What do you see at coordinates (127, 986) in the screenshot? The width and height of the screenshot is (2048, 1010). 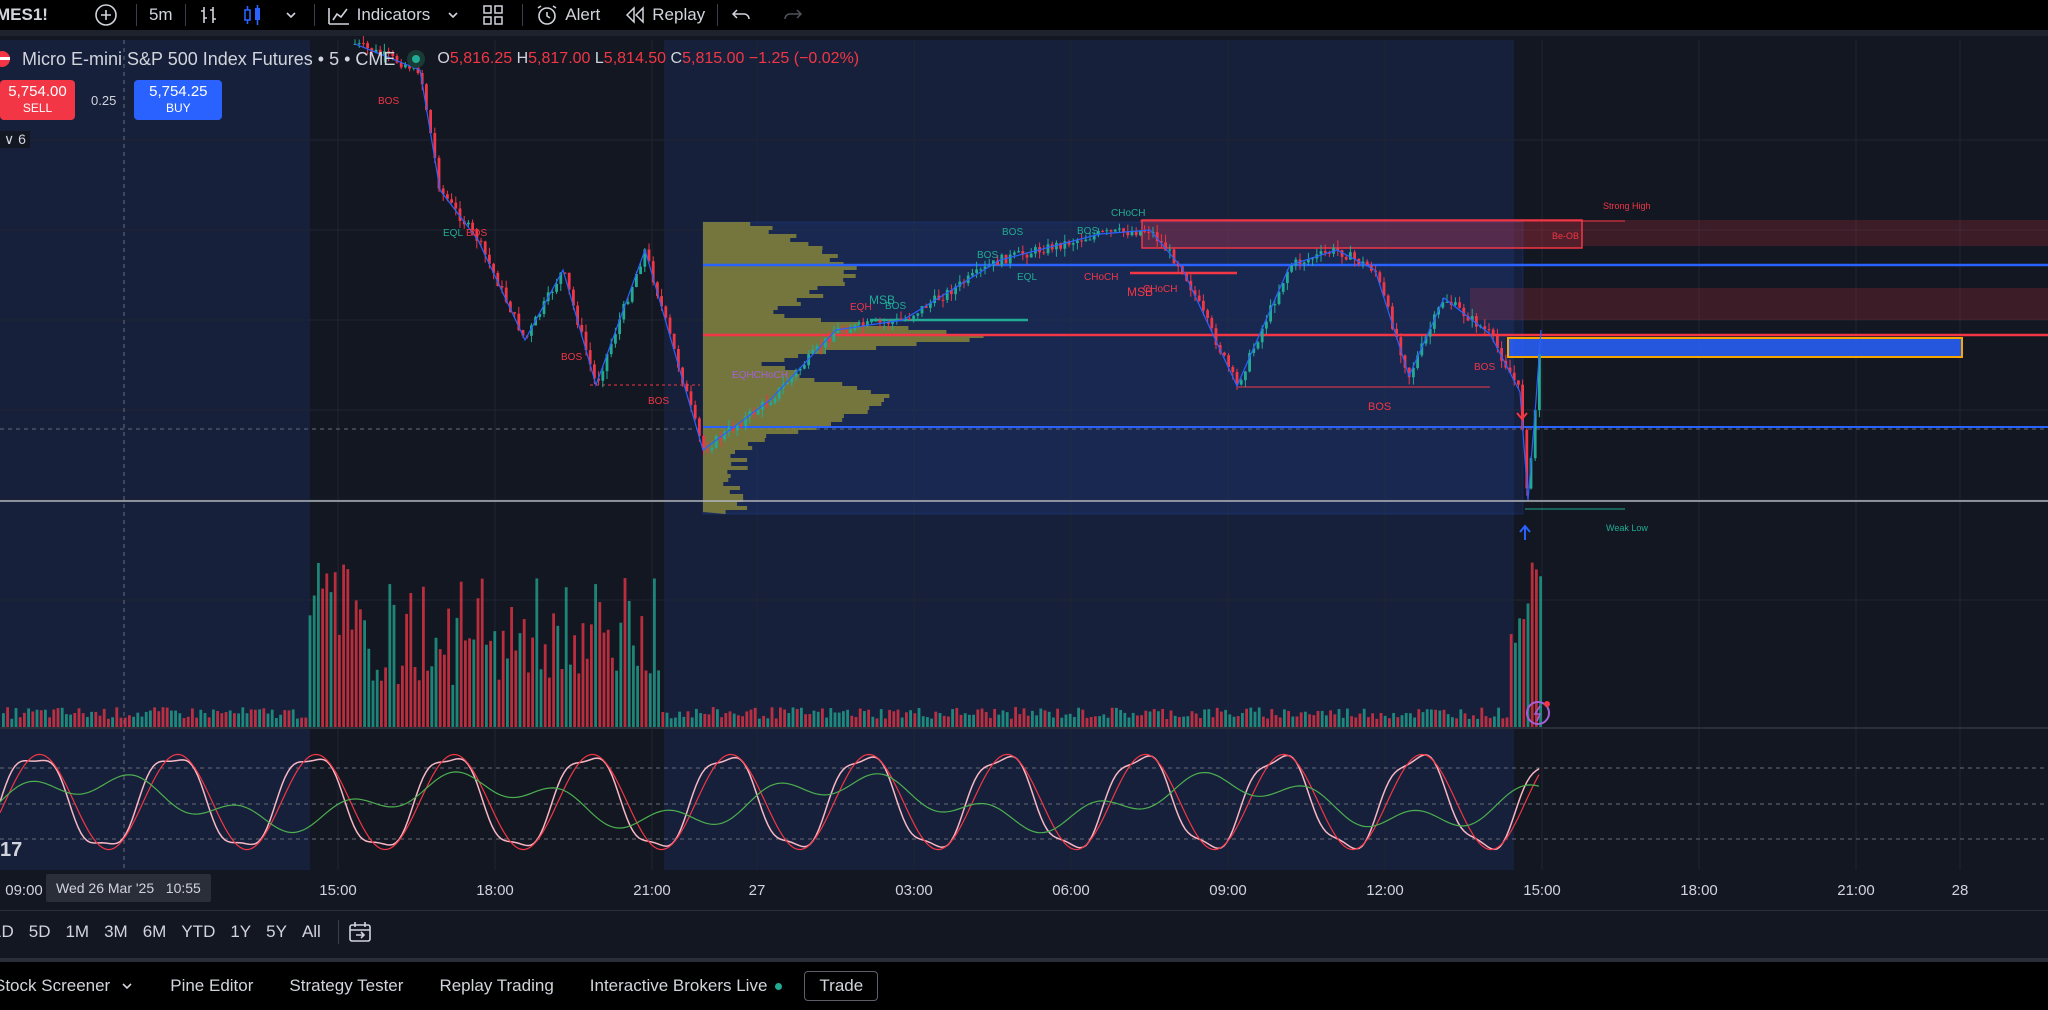 I see `chevron-down-icon` at bounding box center [127, 986].